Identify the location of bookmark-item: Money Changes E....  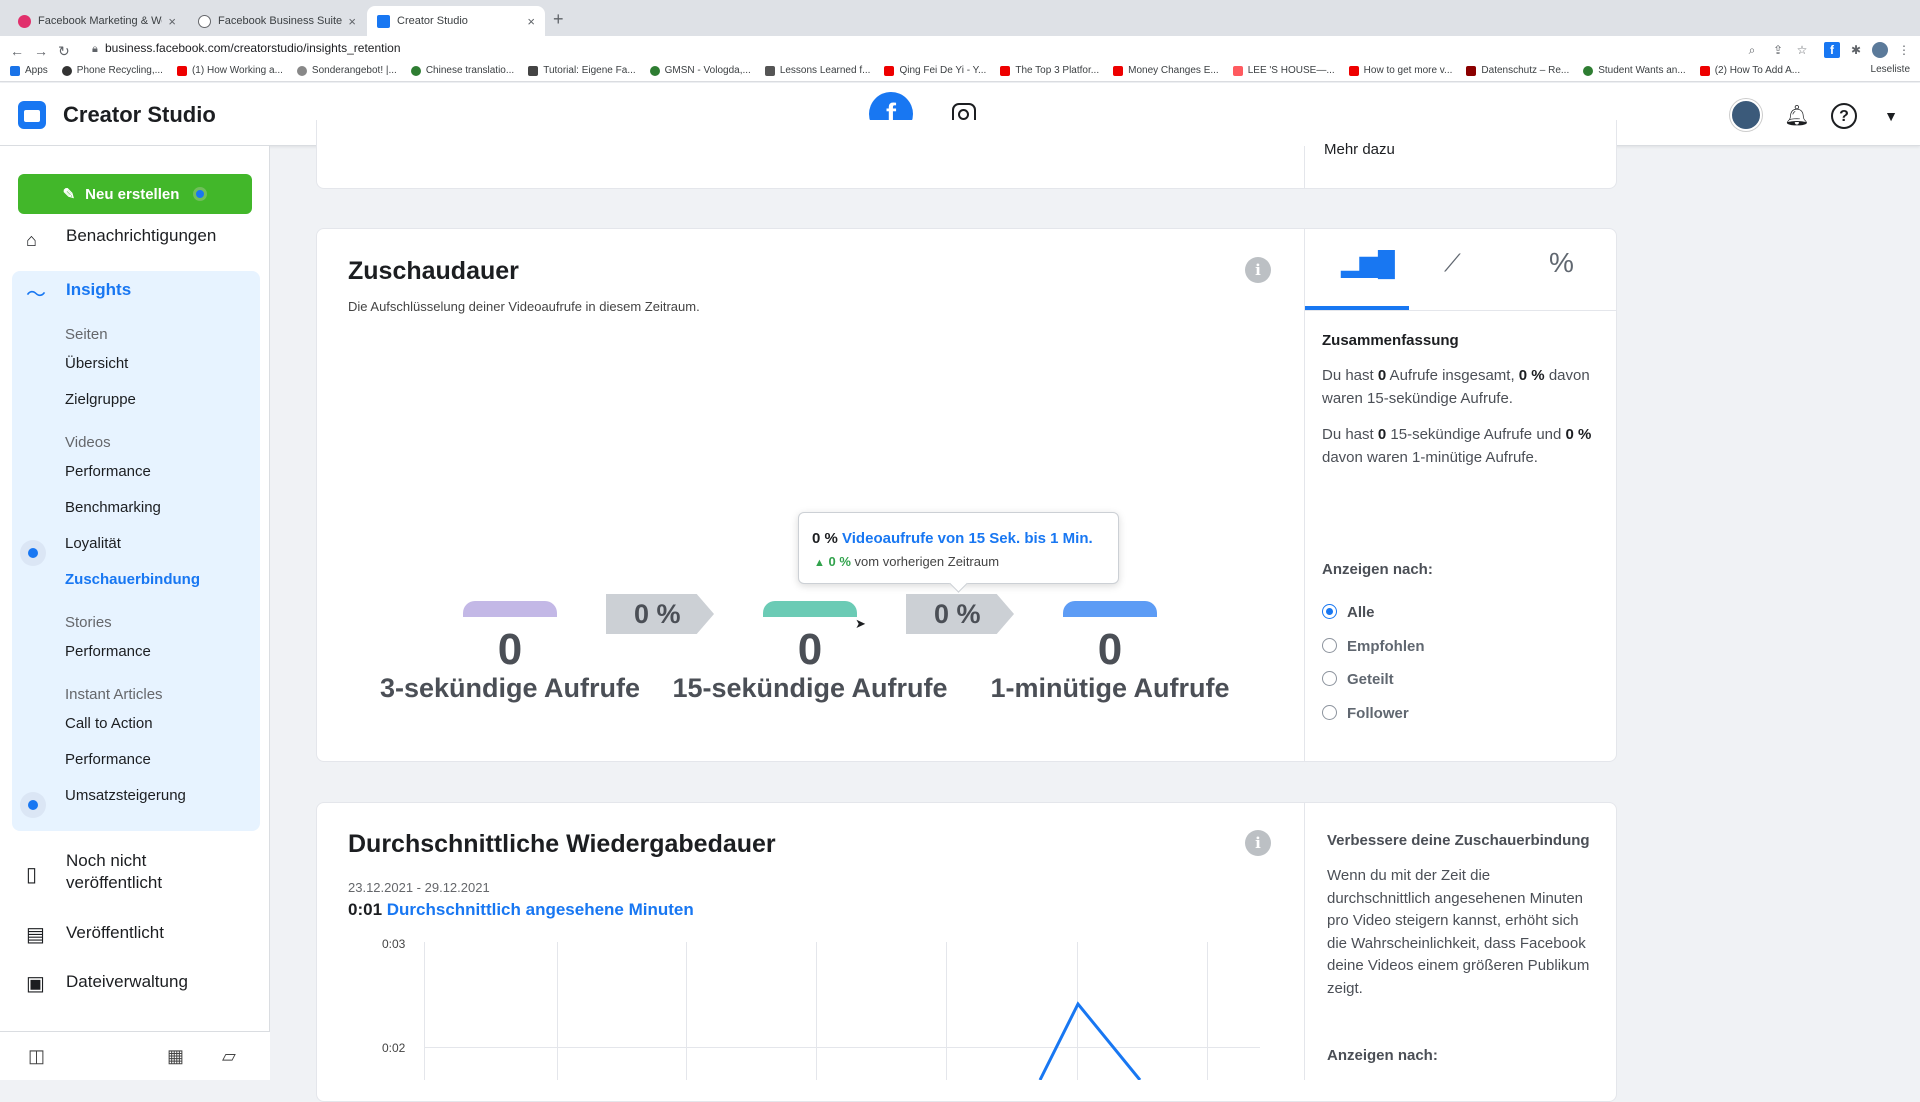
(1166, 70).